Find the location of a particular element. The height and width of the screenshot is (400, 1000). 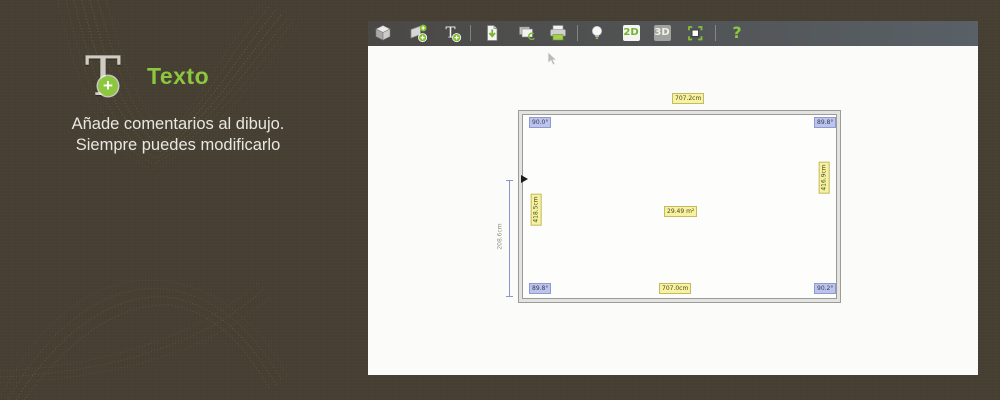

feature-title: Texto is located at coordinates (178, 76).